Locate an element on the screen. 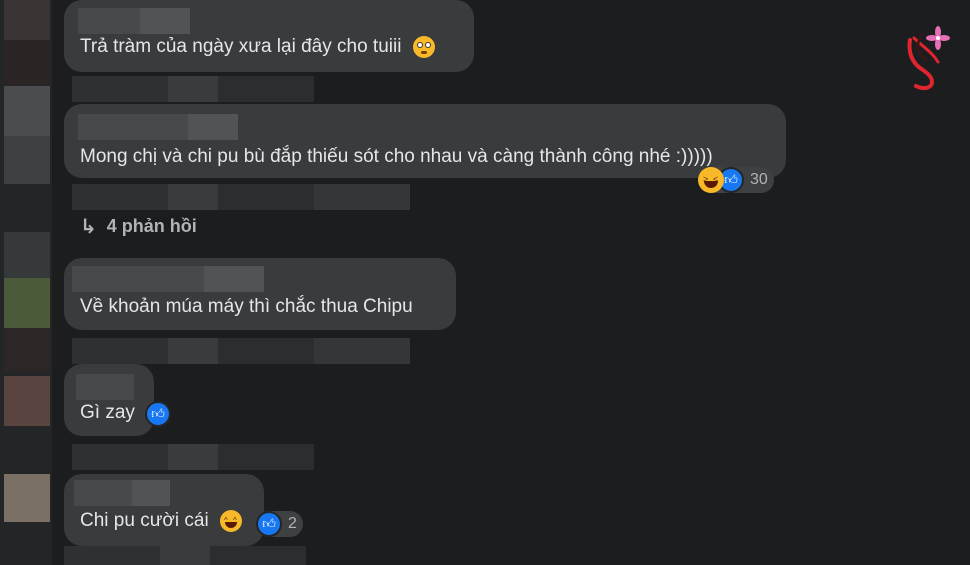 The width and height of the screenshot is (970, 565). comment-text: Chi pu cười cái ^ ^ is located at coordinates (161, 521).